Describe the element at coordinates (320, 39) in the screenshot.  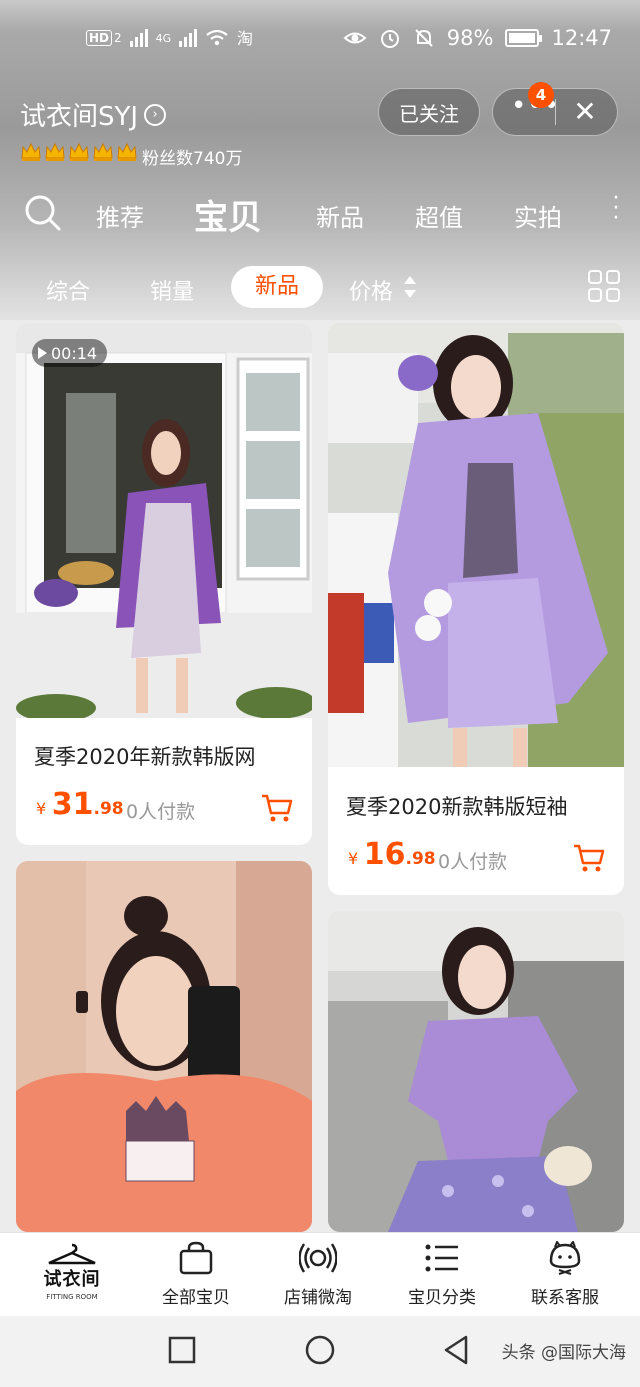
I see `status-bar: HD 2 4G 淘 98% 12:47` at that location.